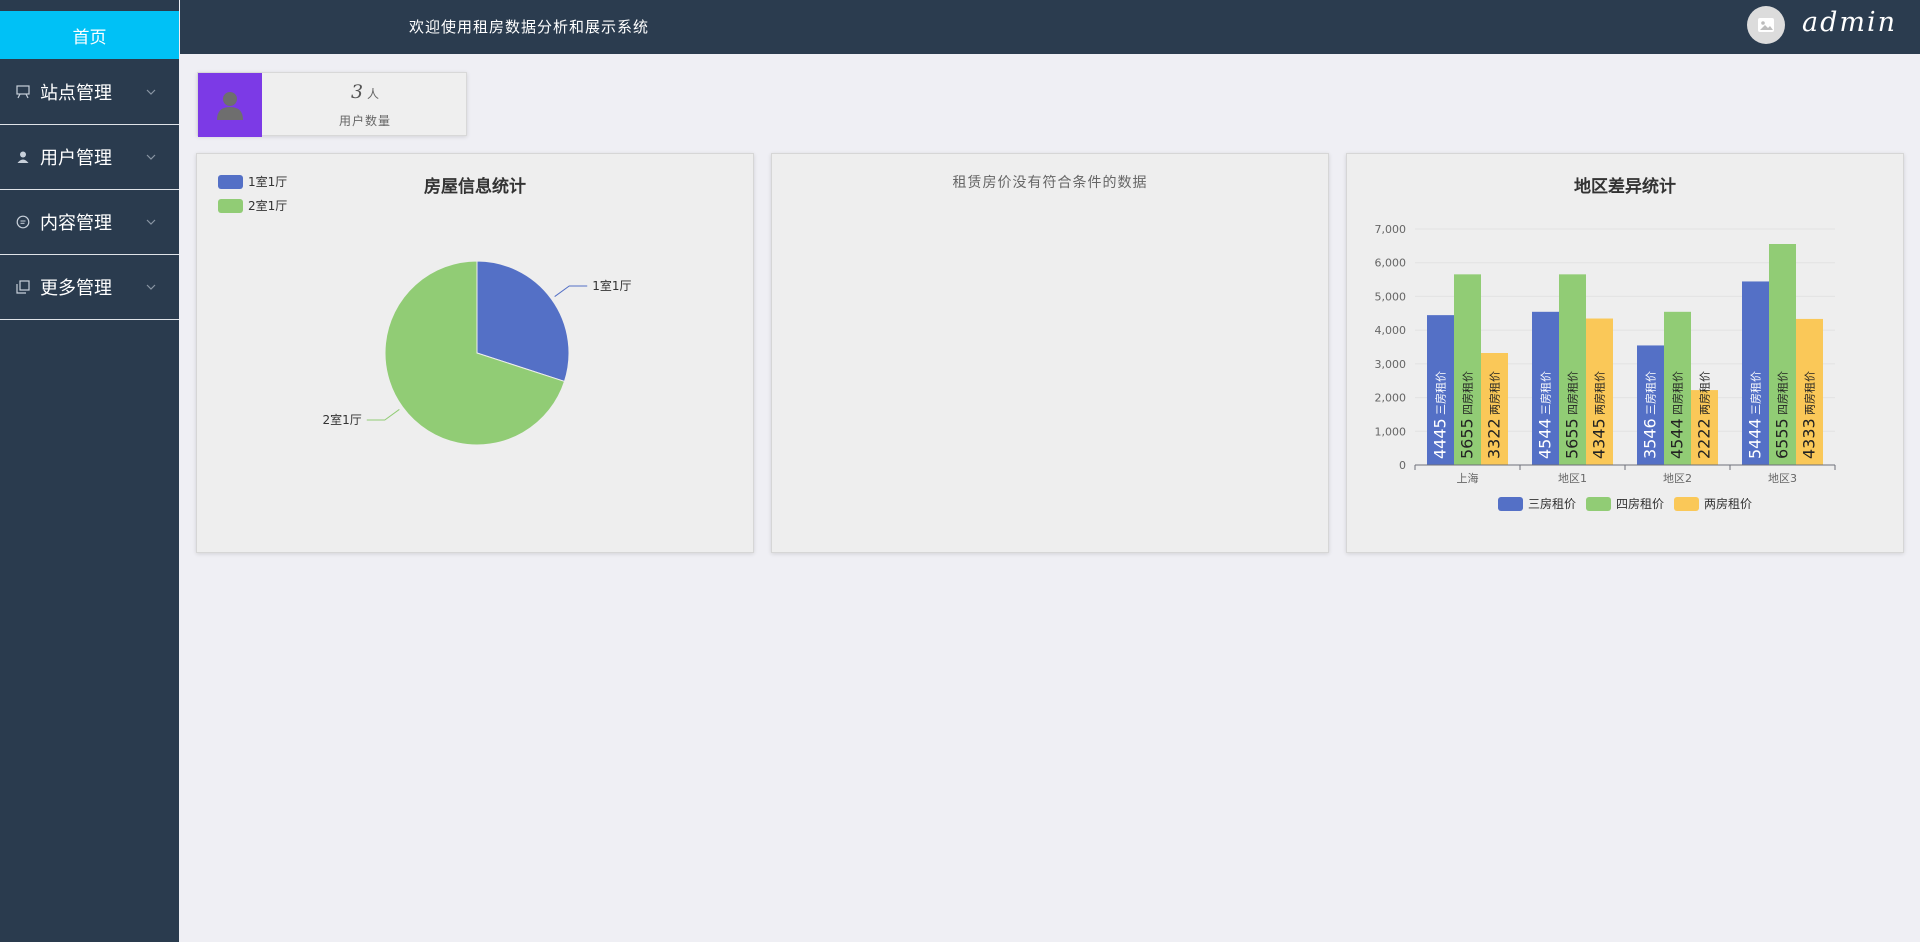 The width and height of the screenshot is (1920, 942). I want to click on sidebar-item-label: 用户管理, so click(76, 158).